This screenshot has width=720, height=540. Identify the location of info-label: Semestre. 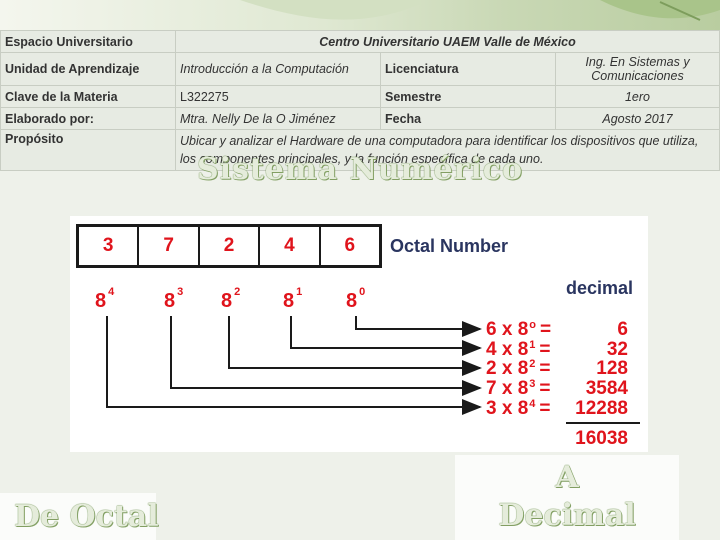
(468, 96).